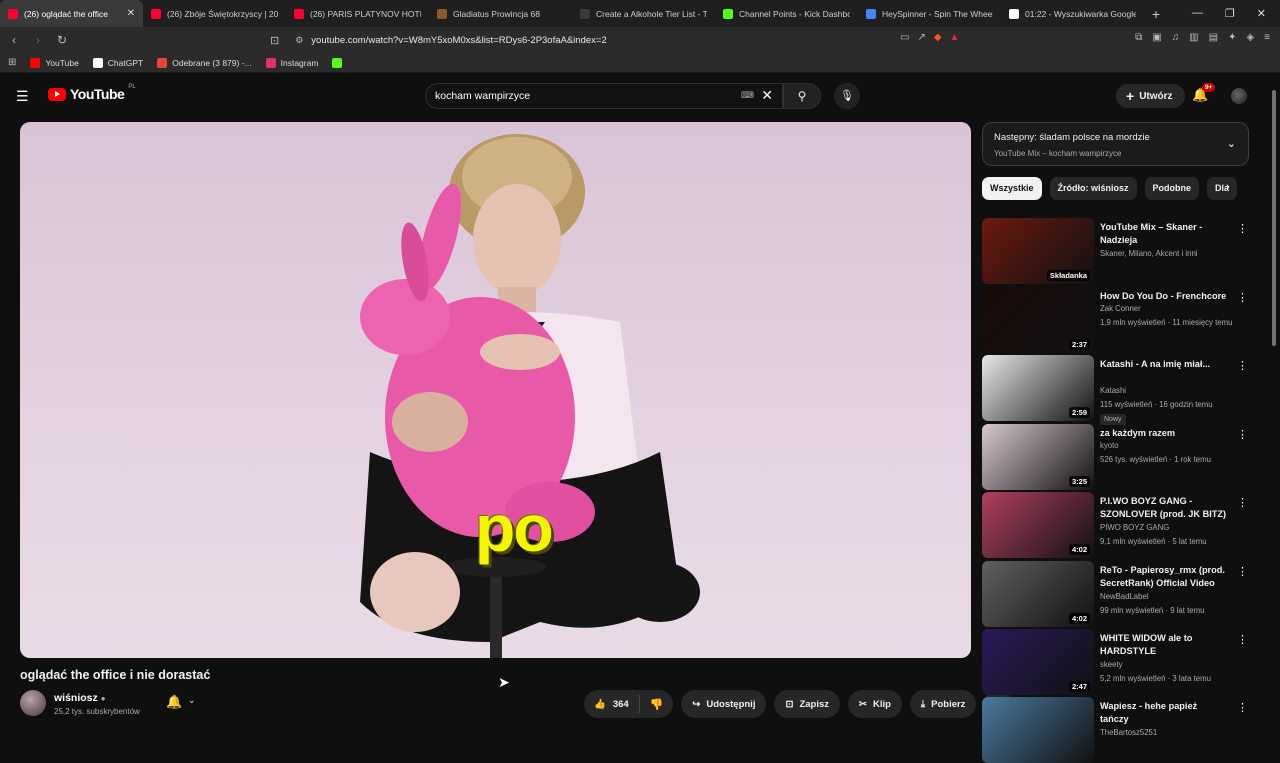  What do you see at coordinates (1213, 37) in the screenshot?
I see `wallet-icon: ▤` at bounding box center [1213, 37].